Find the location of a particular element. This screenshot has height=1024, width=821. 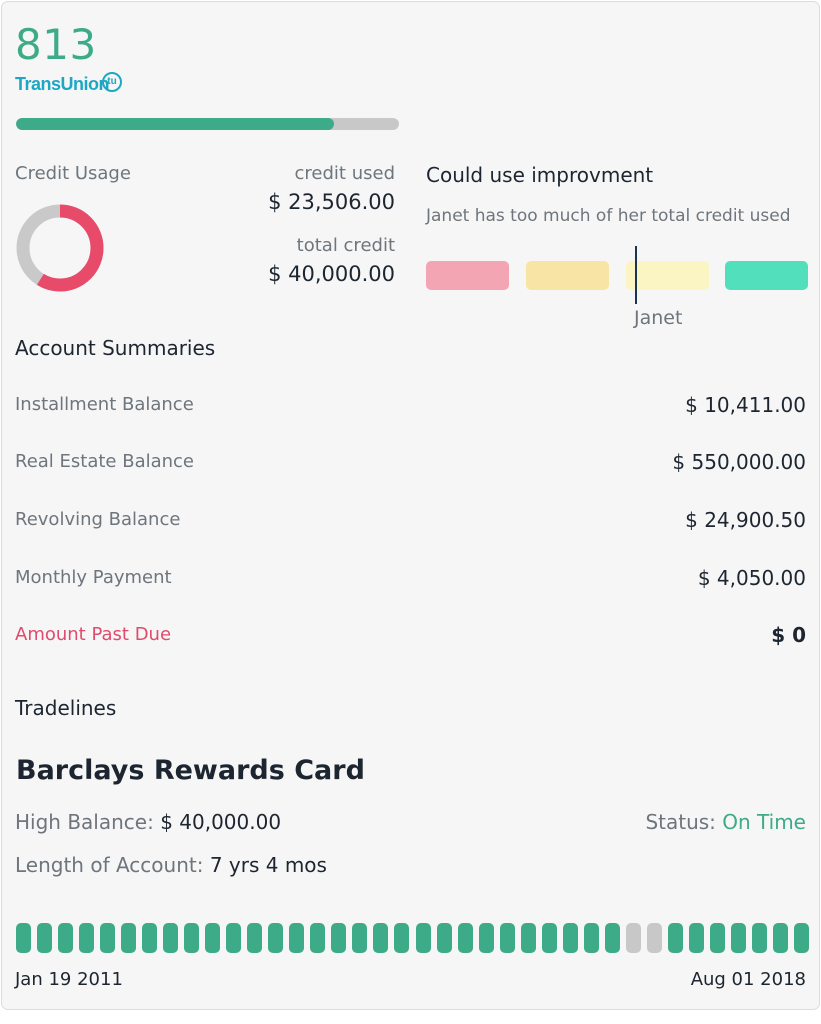

revolving-balance-label: Revolving Balance is located at coordinates (98, 519).